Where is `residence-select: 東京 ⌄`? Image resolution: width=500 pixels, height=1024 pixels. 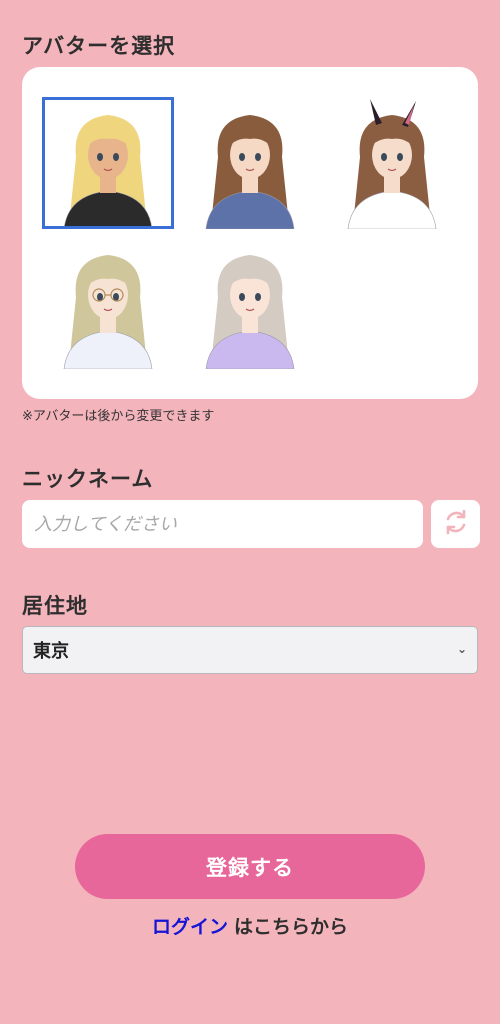
residence-select: 東京 ⌄ is located at coordinates (250, 650).